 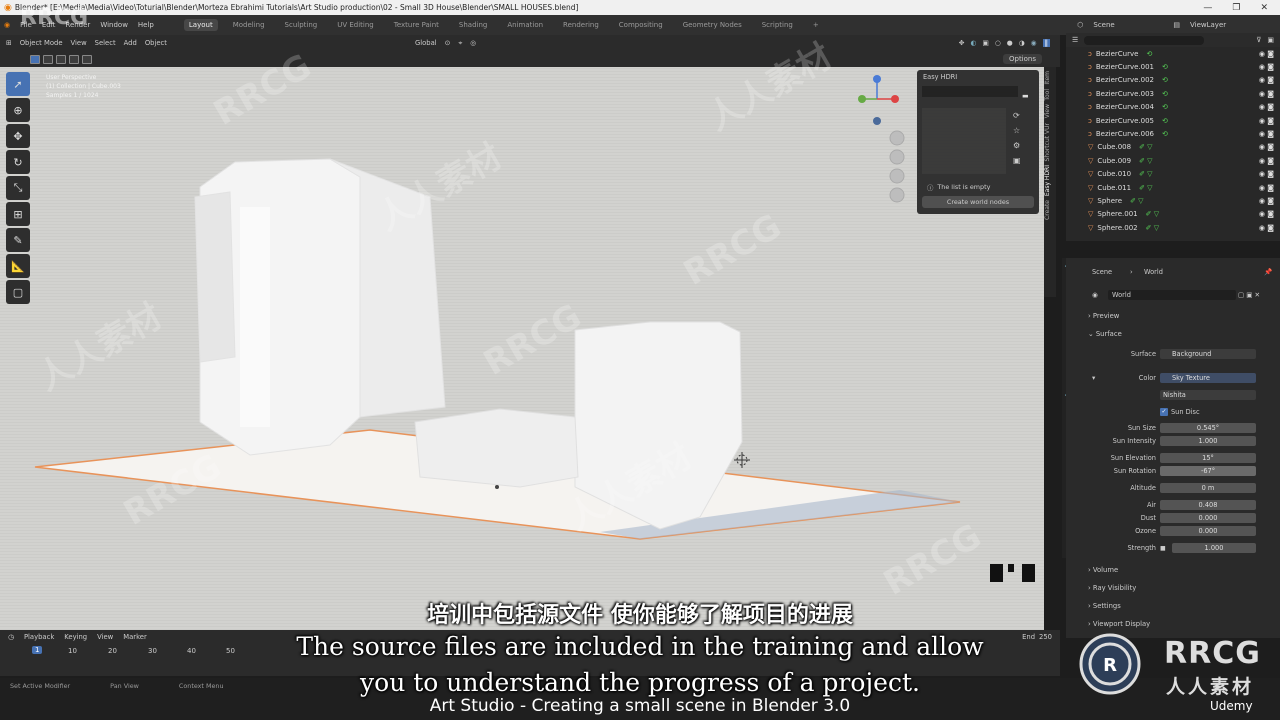 I want to click on outliner-row: ↄ BezierCurve.003 ⟲ ◉ ◙, so click(x=1173, y=93).